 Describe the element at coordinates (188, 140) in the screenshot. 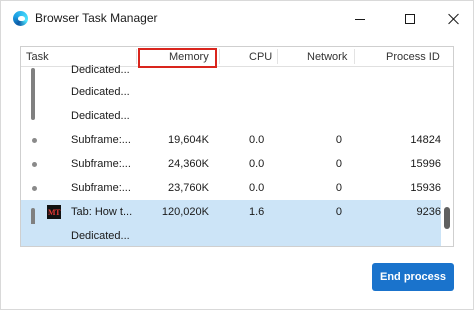

I see `memory-value: 19,604K` at that location.